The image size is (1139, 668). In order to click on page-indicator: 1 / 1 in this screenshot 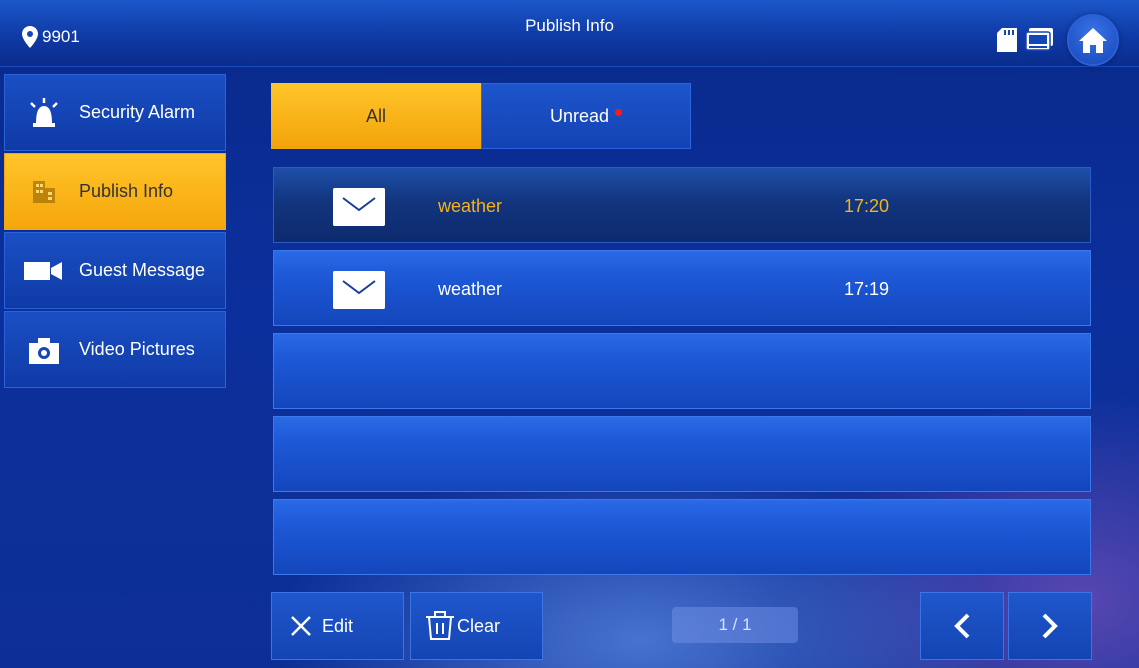, I will do `click(735, 625)`.